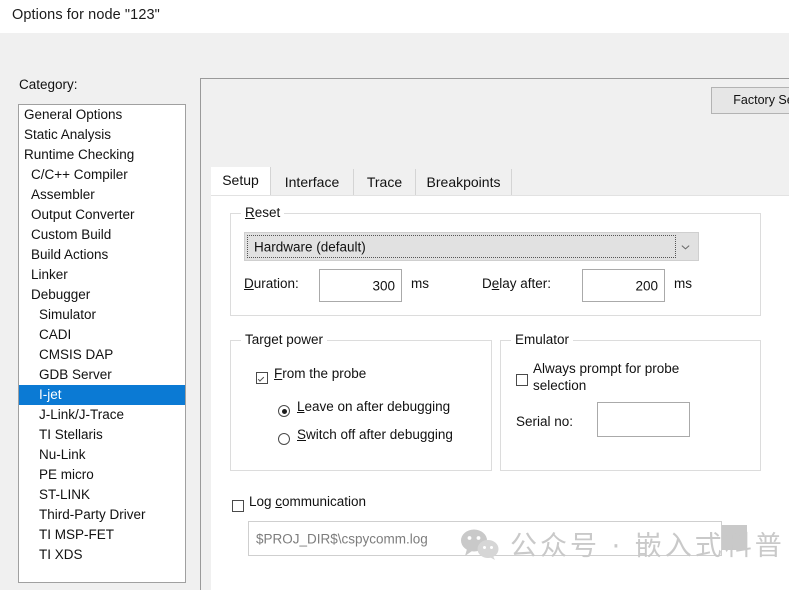  What do you see at coordinates (284, 411) in the screenshot?
I see `leave-on-after-debugging-radio` at bounding box center [284, 411].